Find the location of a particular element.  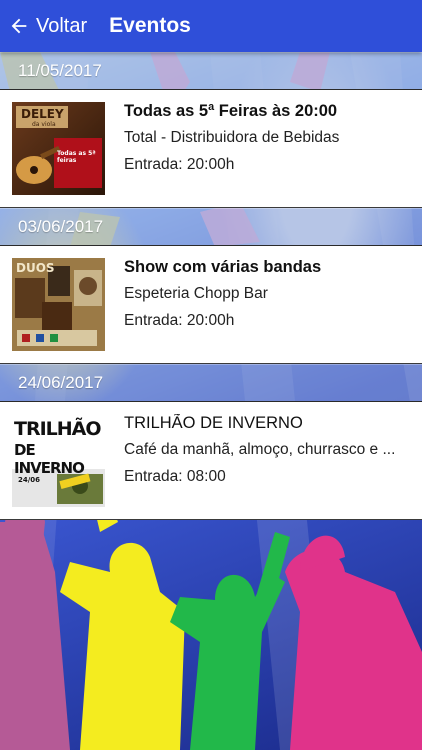

back-button: Voltar is located at coordinates (49, 26).